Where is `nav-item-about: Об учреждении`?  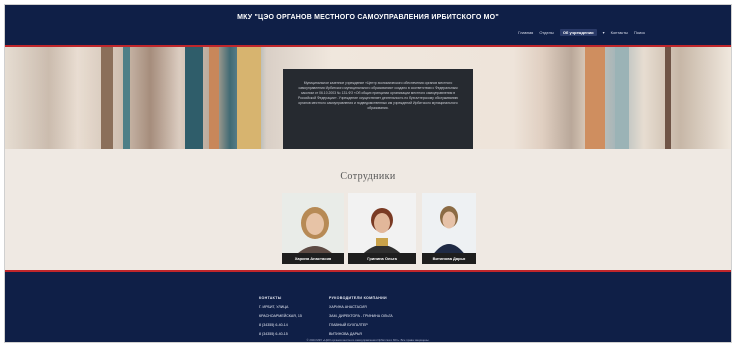
nav-item-about: Об учреждении is located at coordinates (578, 32).